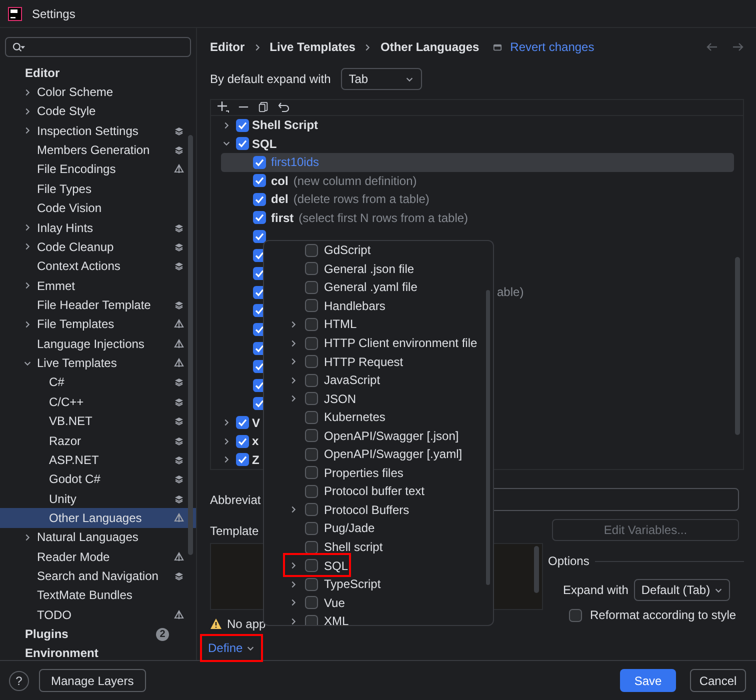 This screenshot has height=700, width=756. What do you see at coordinates (98, 634) in the screenshot?
I see `sidebar-section: Plugins 2` at bounding box center [98, 634].